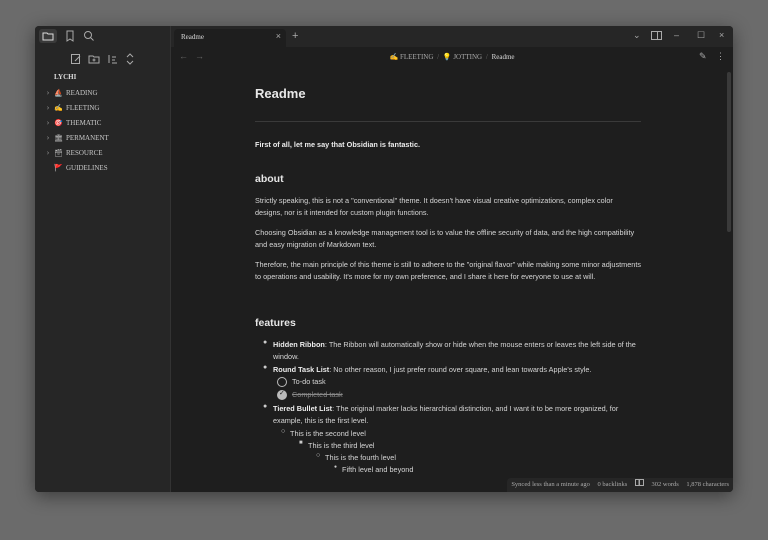 The image size is (768, 540). I want to click on backlinks-count: 0 backlinks, so click(612, 484).